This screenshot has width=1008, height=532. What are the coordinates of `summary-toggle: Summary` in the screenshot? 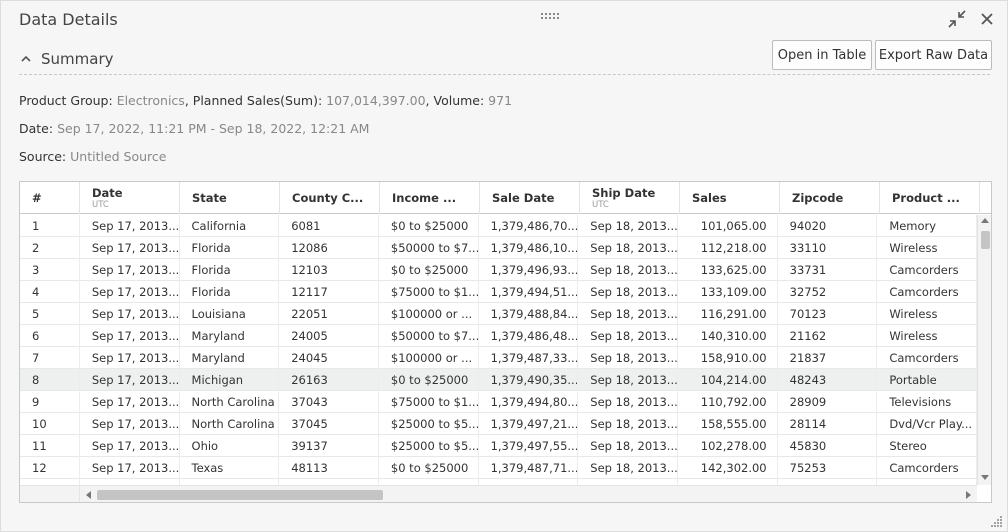 It's located at (119, 59).